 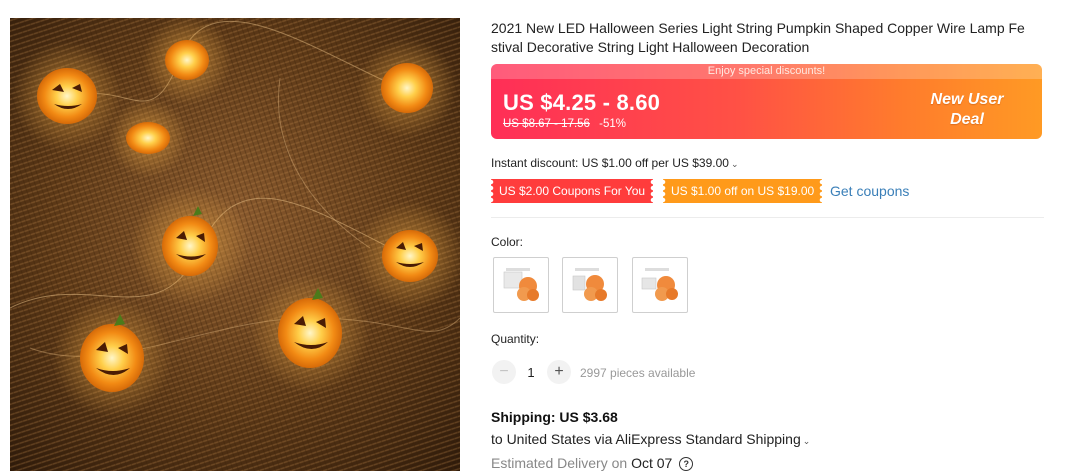 I want to click on pieces-available: 2997 pieces available, so click(x=638, y=373).